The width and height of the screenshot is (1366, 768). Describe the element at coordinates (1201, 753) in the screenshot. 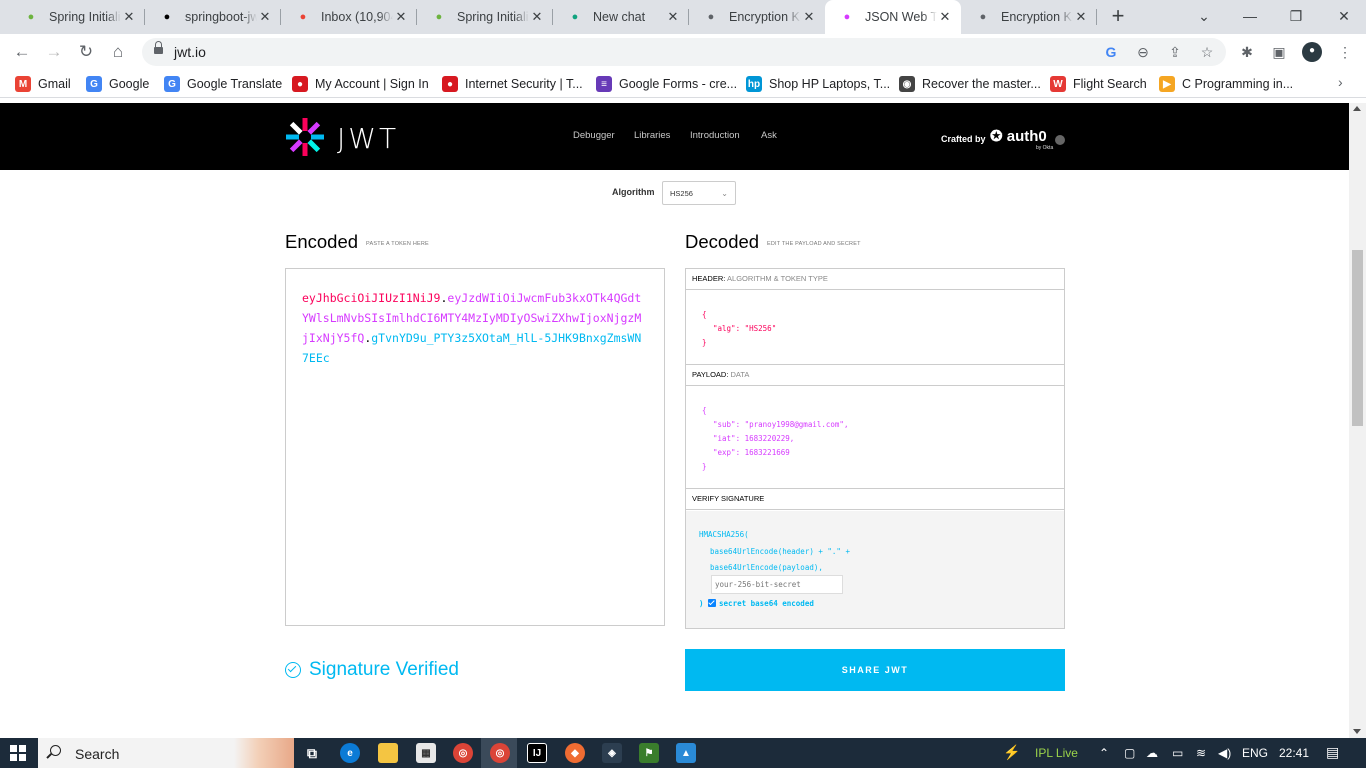

I see `wifi-icon: ≋` at that location.